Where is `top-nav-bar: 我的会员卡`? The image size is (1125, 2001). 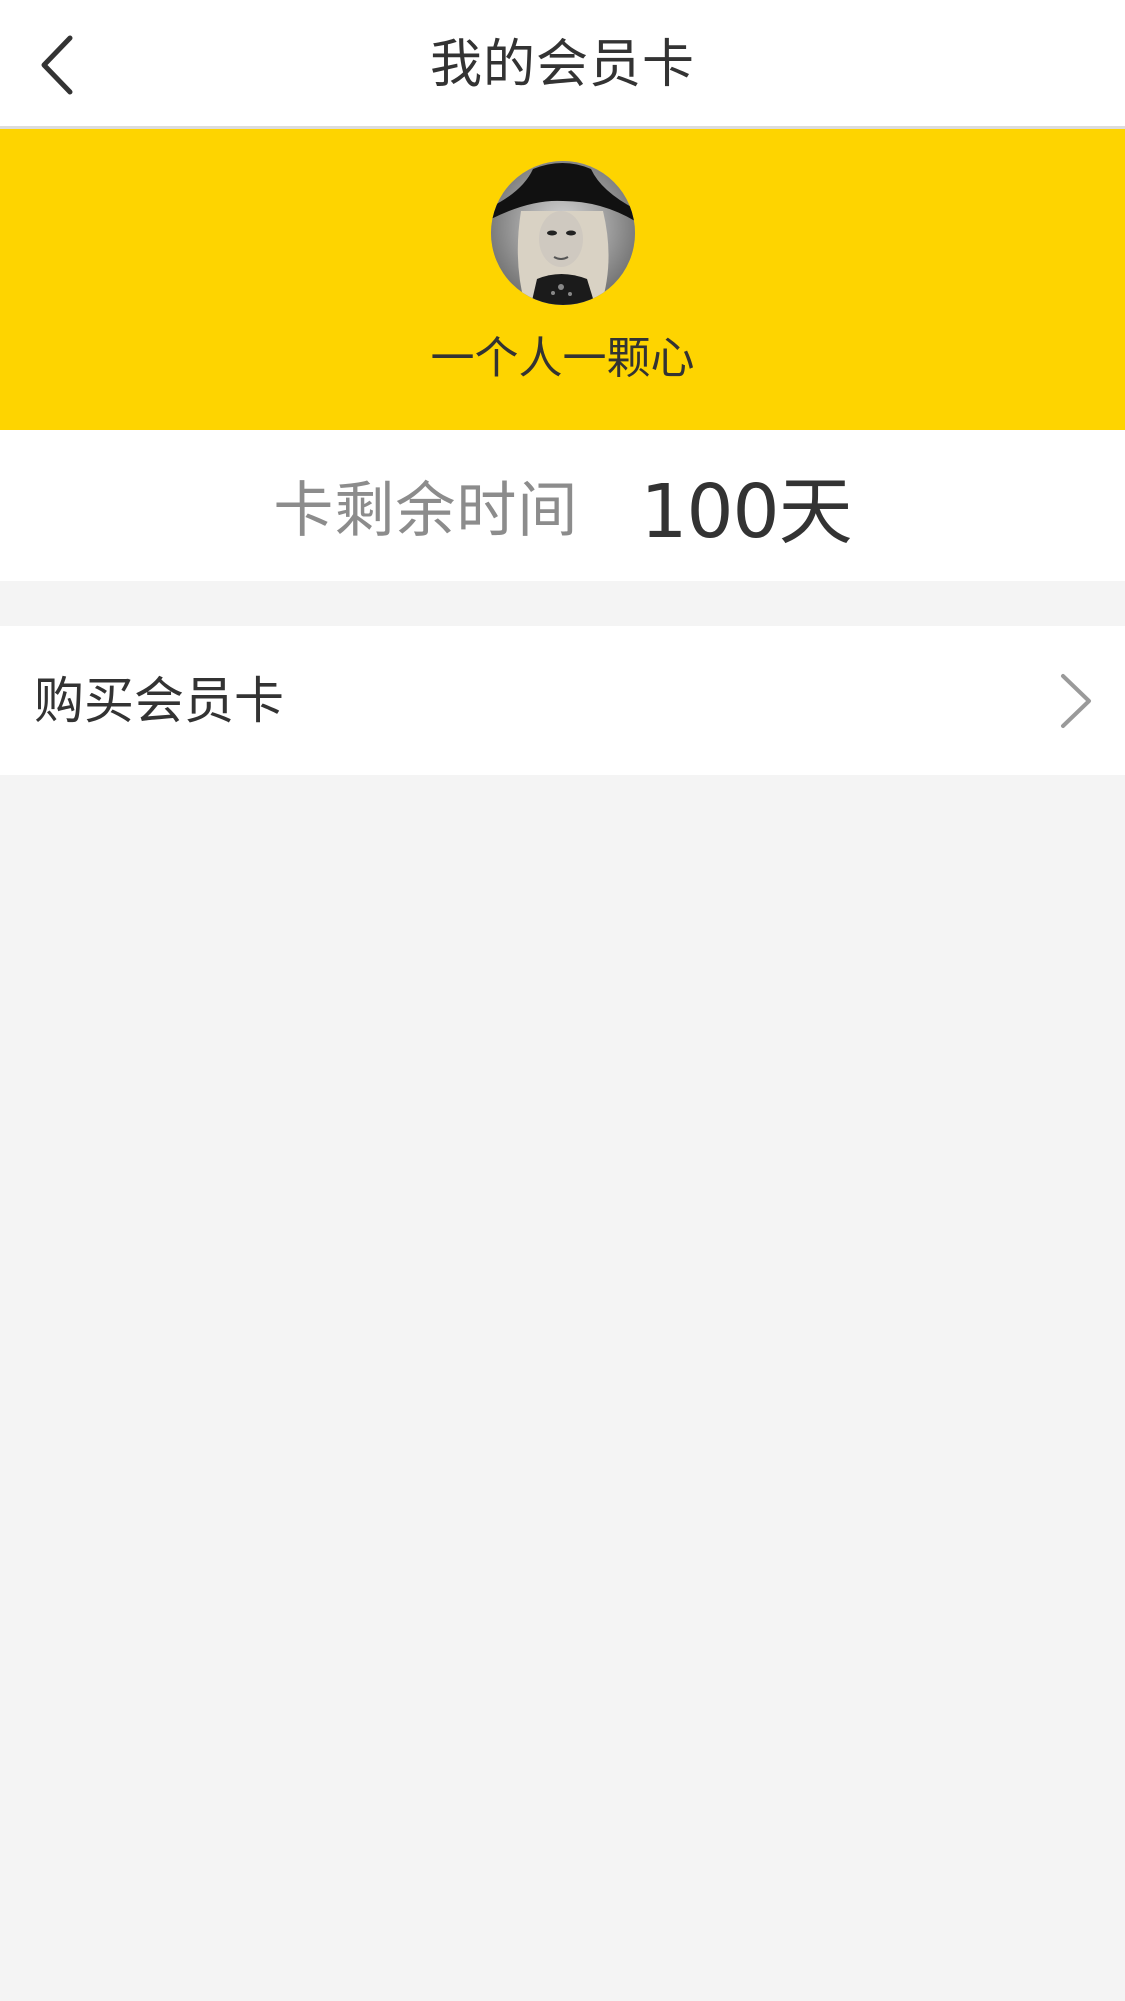 top-nav-bar: 我的会员卡 is located at coordinates (562, 64).